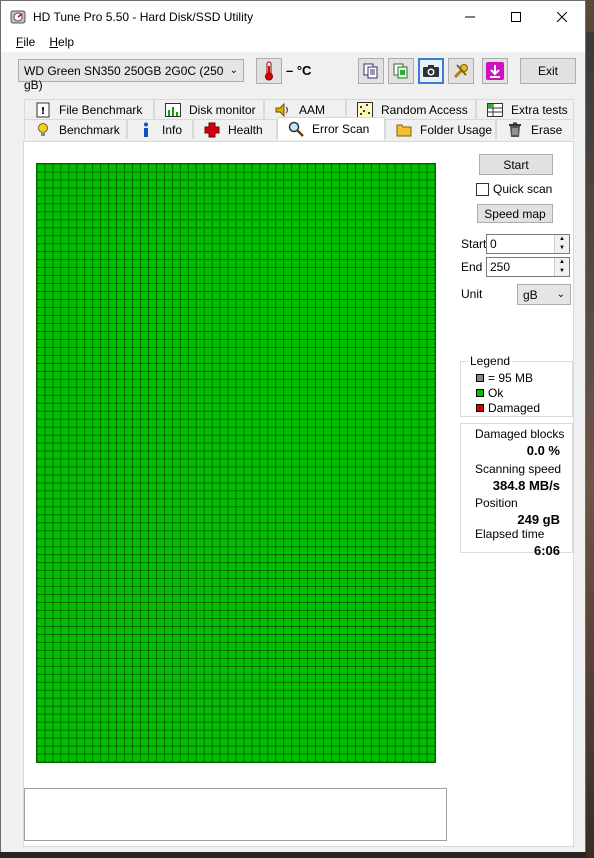  I want to click on start-scan-button: Start, so click(516, 164).